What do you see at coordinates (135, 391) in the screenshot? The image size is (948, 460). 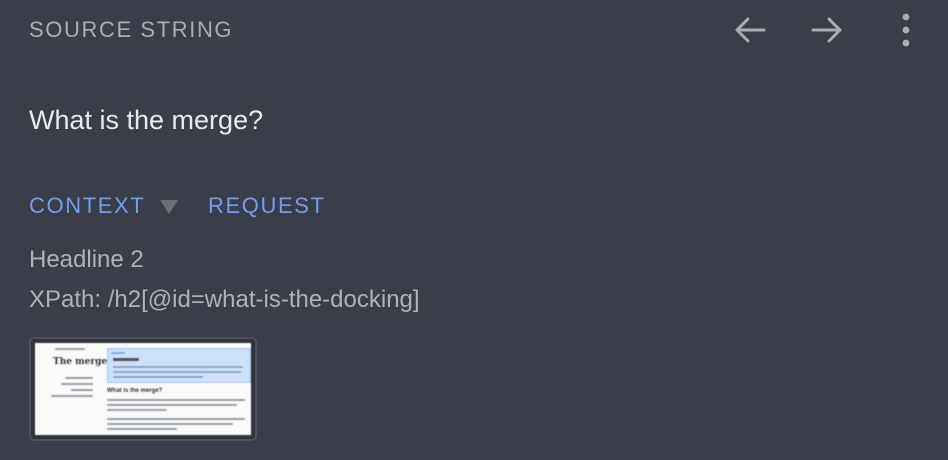 I see `thumbnail-section-heading: What is the merge?` at bounding box center [135, 391].